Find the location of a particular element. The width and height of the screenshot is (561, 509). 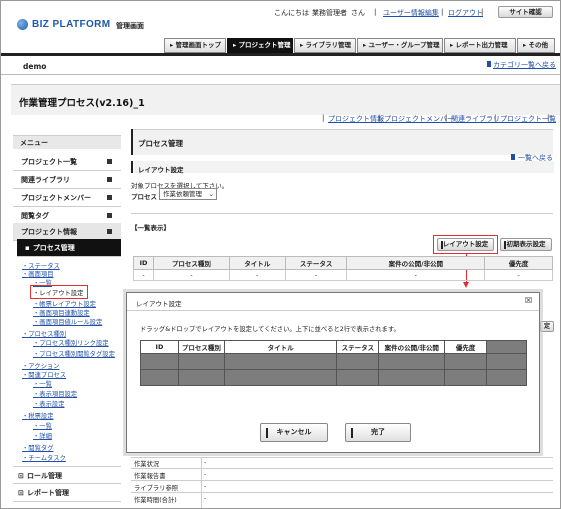

close-icon: ☒ is located at coordinates (528, 300).